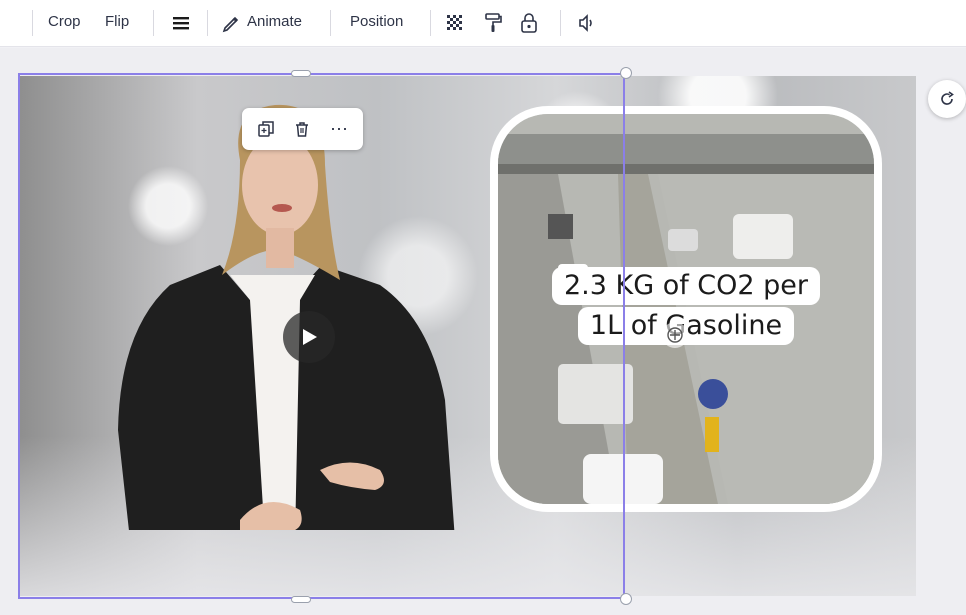  What do you see at coordinates (376, 21) in the screenshot?
I see `position-button: Position` at bounding box center [376, 21].